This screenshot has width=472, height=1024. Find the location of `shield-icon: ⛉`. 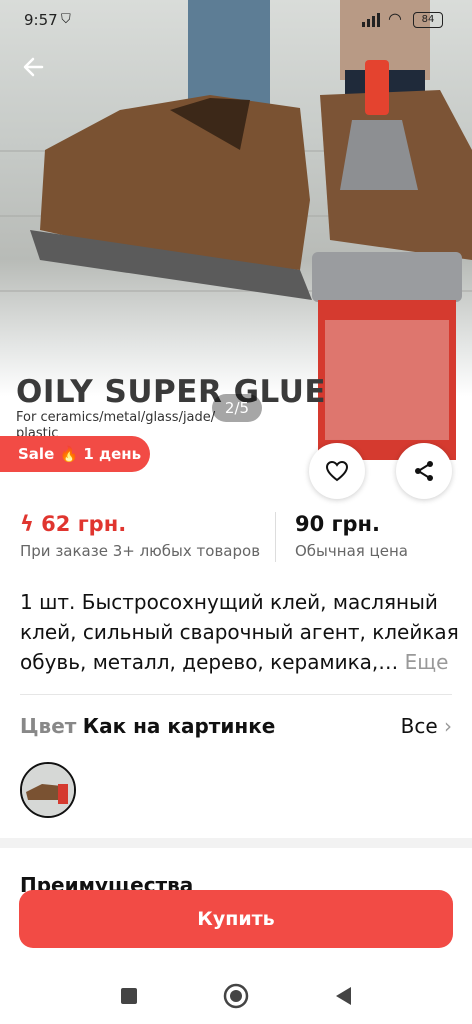

shield-icon: ⛉ is located at coordinates (66, 19).